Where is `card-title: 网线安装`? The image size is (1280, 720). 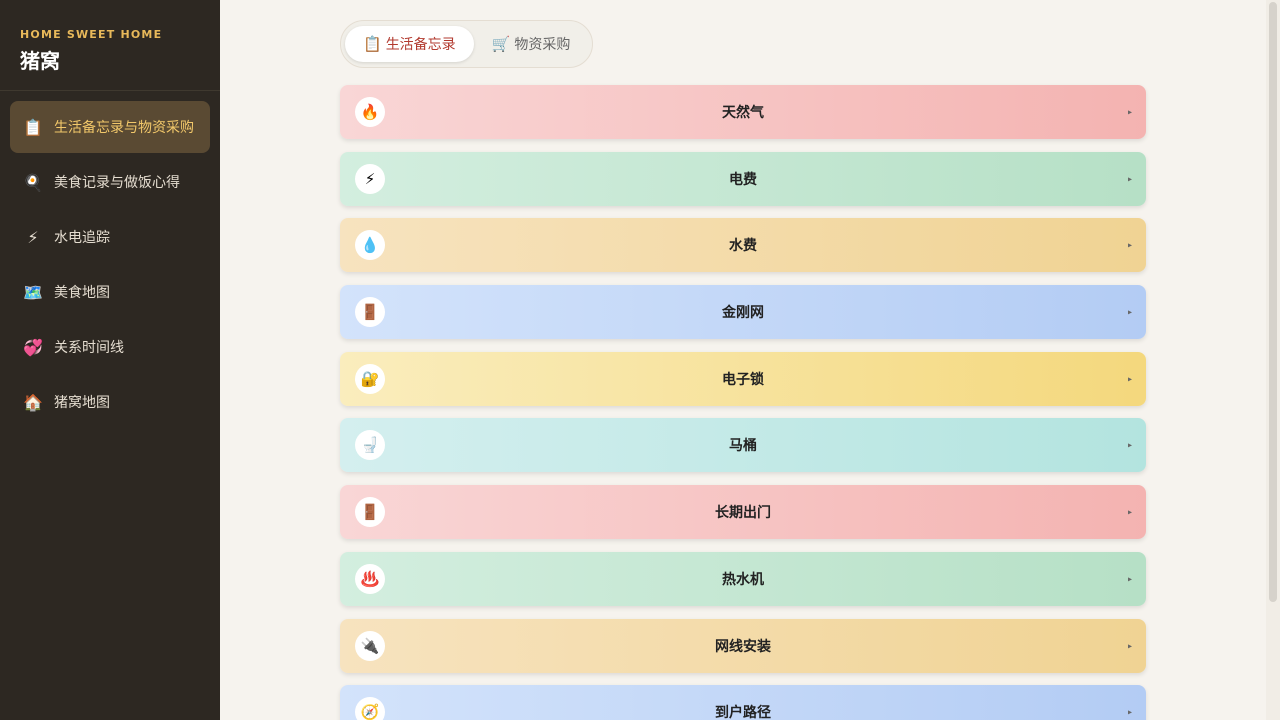 card-title: 网线安装 is located at coordinates (743, 646).